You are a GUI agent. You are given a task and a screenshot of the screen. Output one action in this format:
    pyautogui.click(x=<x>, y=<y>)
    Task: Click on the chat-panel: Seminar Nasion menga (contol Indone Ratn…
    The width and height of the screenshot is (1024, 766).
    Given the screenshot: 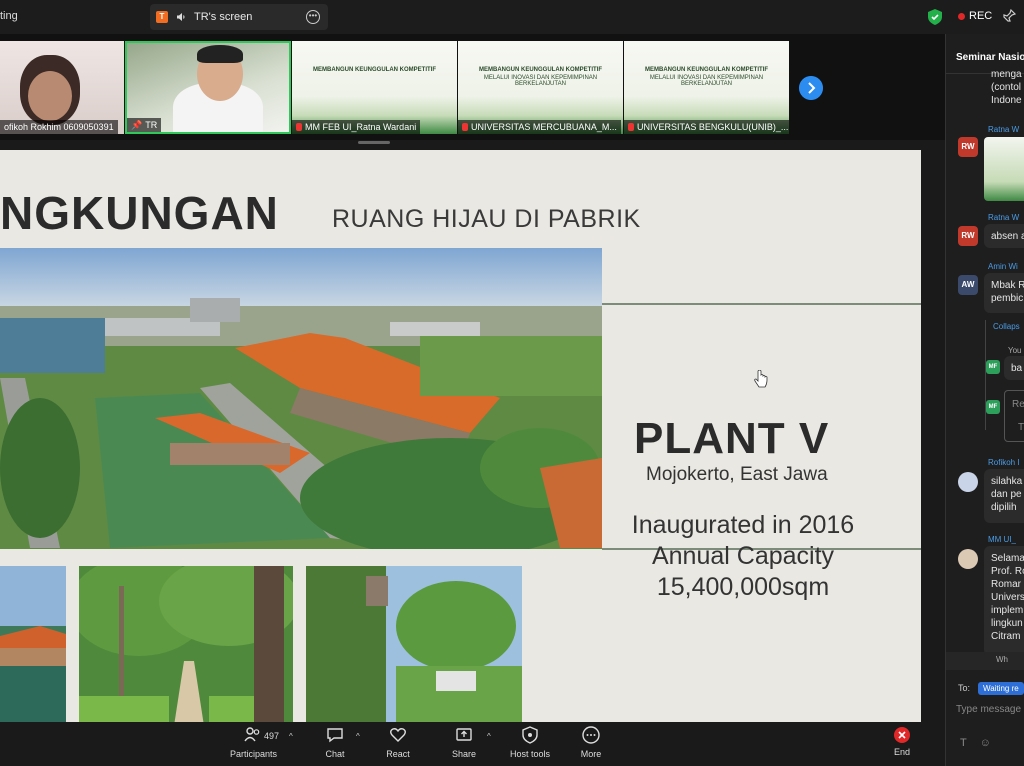 What is the action you would take?
    pyautogui.click(x=984, y=400)
    